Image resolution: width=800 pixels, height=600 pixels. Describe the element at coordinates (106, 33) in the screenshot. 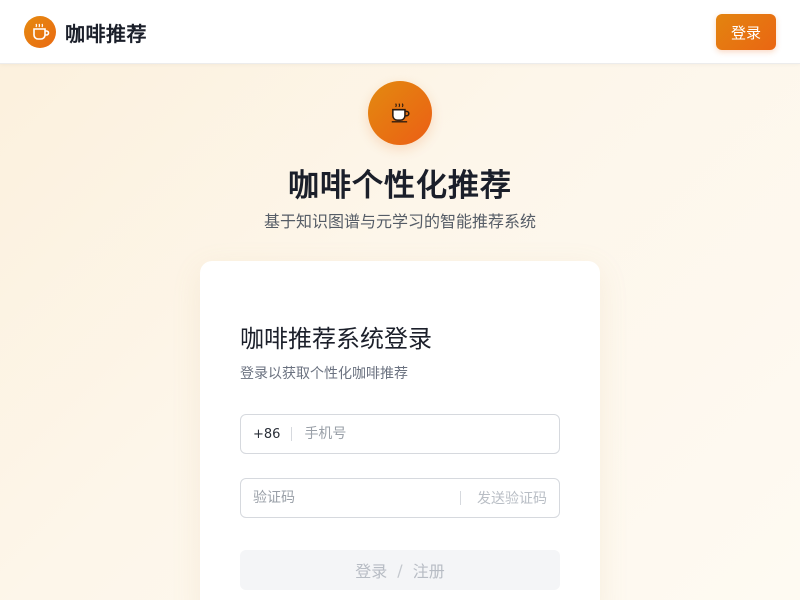

I see `brand-name: 咖啡推荐` at that location.